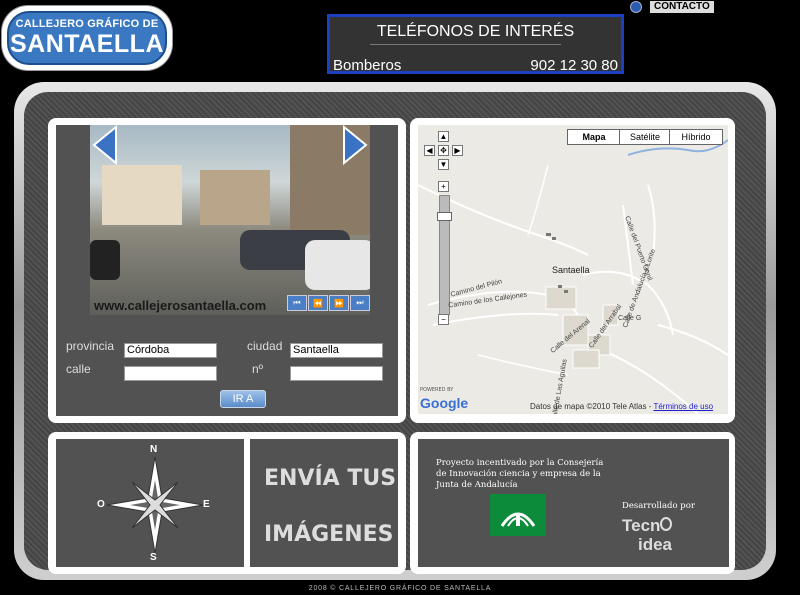  Describe the element at coordinates (170, 373) in the screenshot. I see `calle-field` at that location.